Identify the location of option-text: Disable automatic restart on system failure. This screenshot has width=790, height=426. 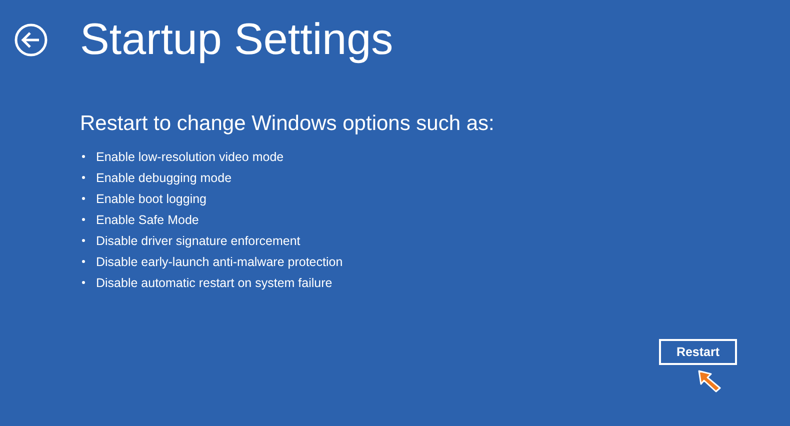
(214, 283).